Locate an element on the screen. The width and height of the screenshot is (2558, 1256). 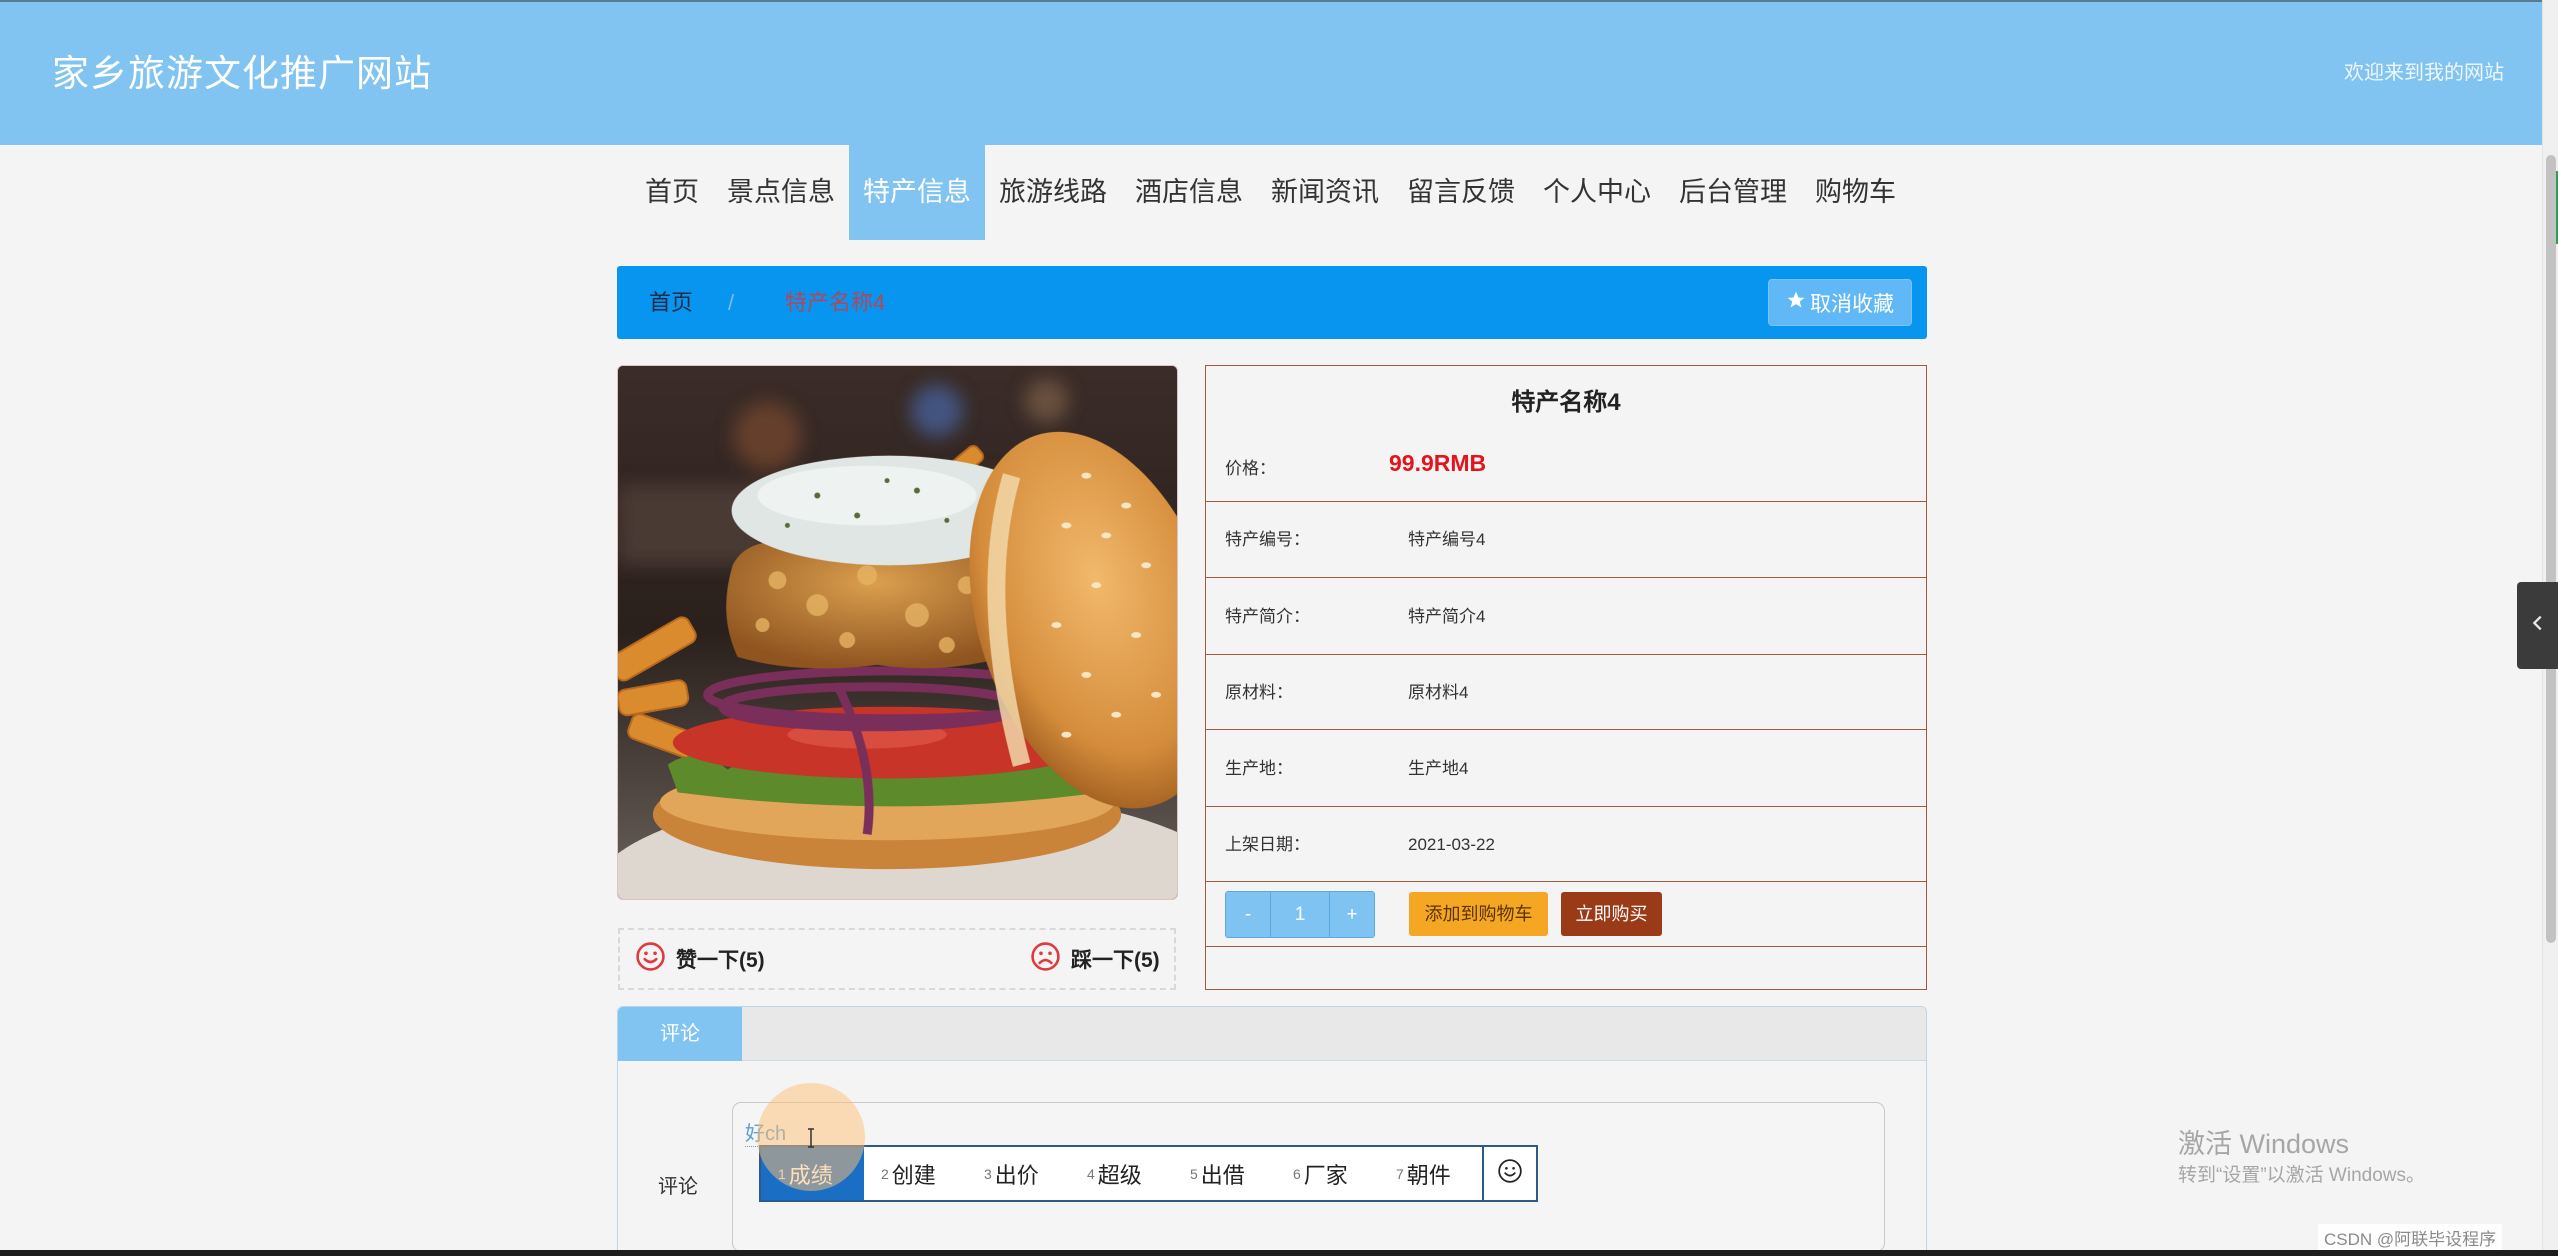
ime-candidate-word: 创建 is located at coordinates (913, 1175).